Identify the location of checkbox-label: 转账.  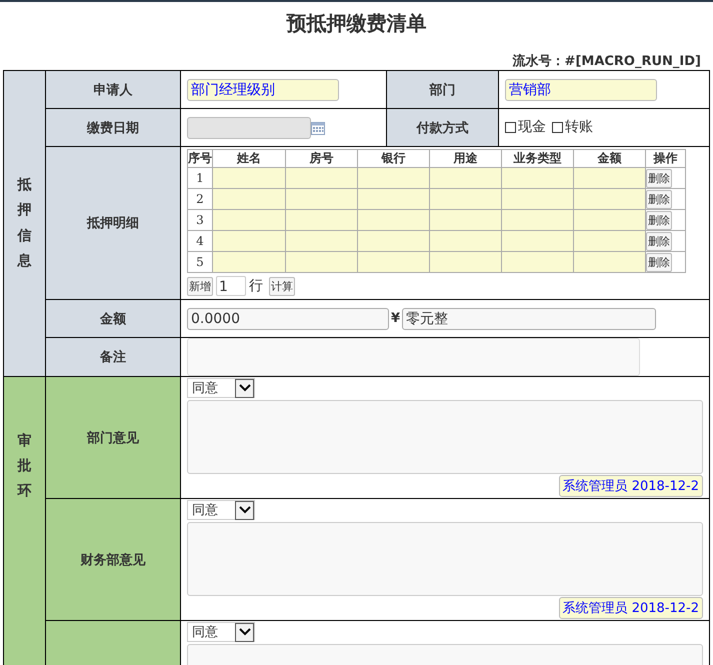
(579, 127).